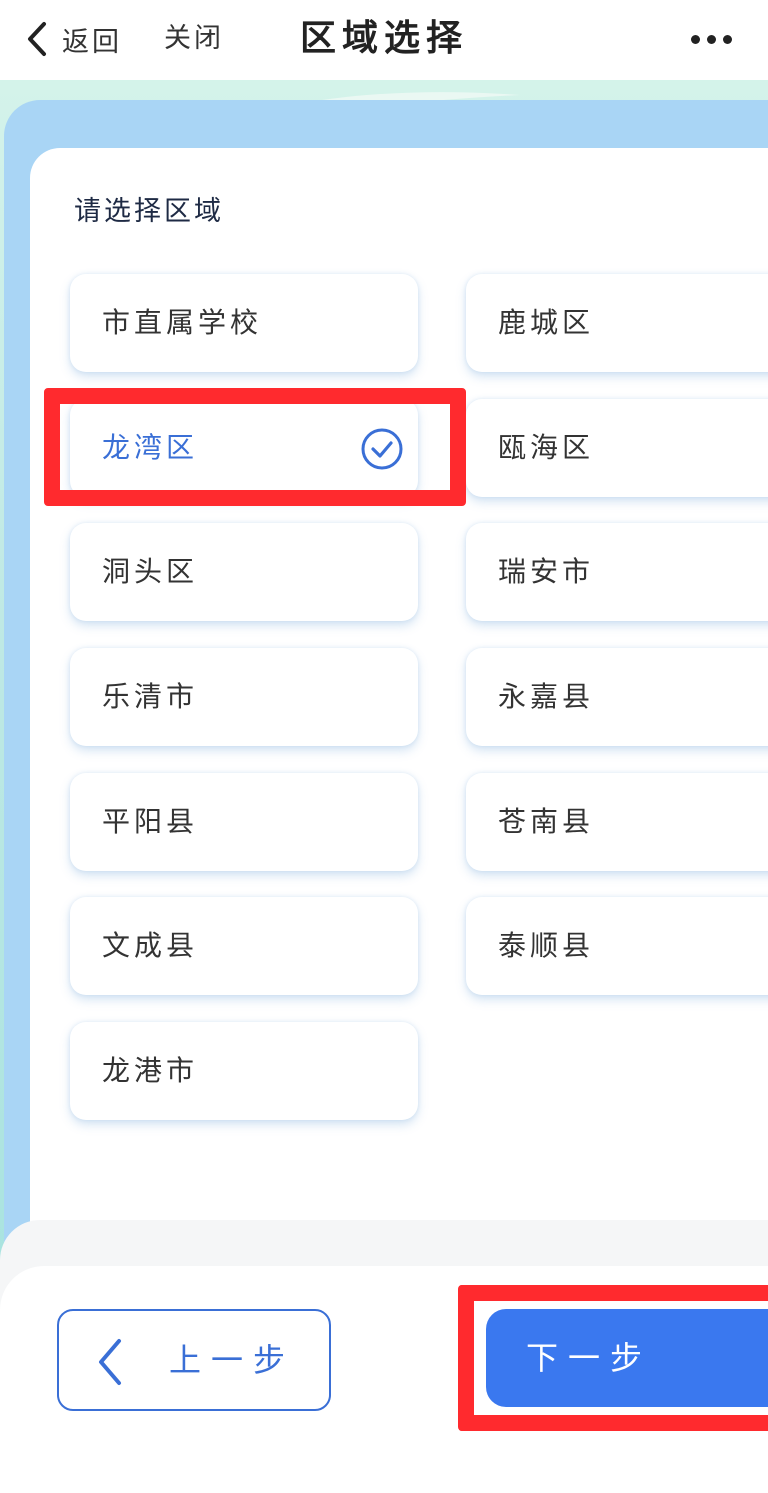  Describe the element at coordinates (617, 572) in the screenshot. I see `region-card: 瑞安市` at that location.